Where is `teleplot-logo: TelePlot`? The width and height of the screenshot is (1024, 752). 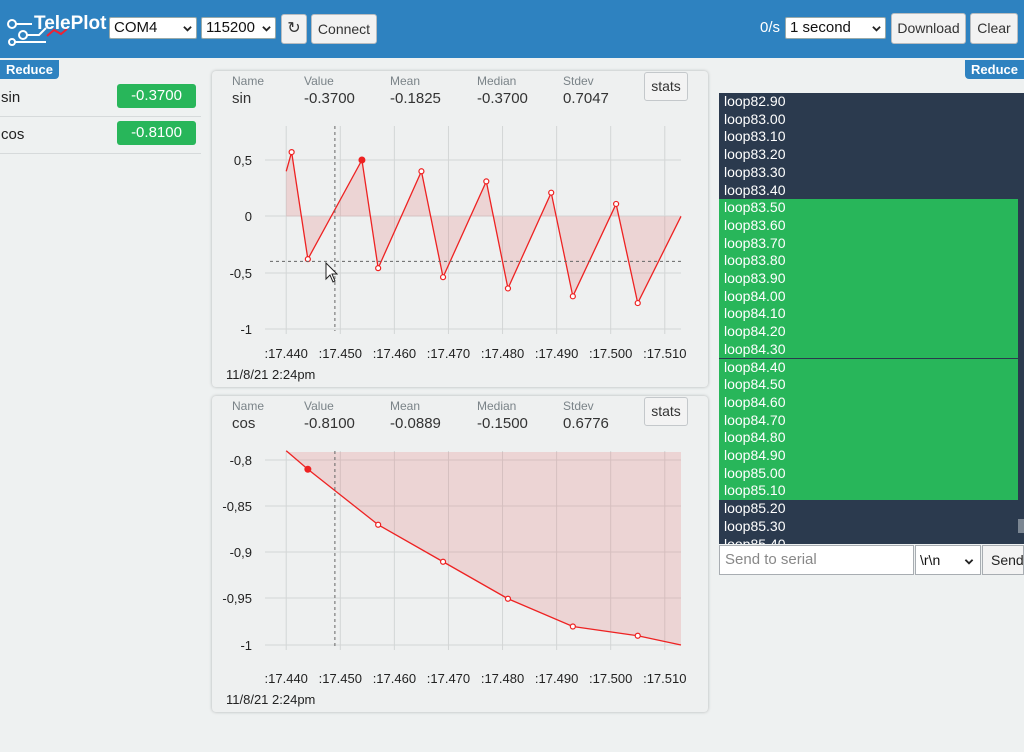 teleplot-logo: TelePlot is located at coordinates (57, 29).